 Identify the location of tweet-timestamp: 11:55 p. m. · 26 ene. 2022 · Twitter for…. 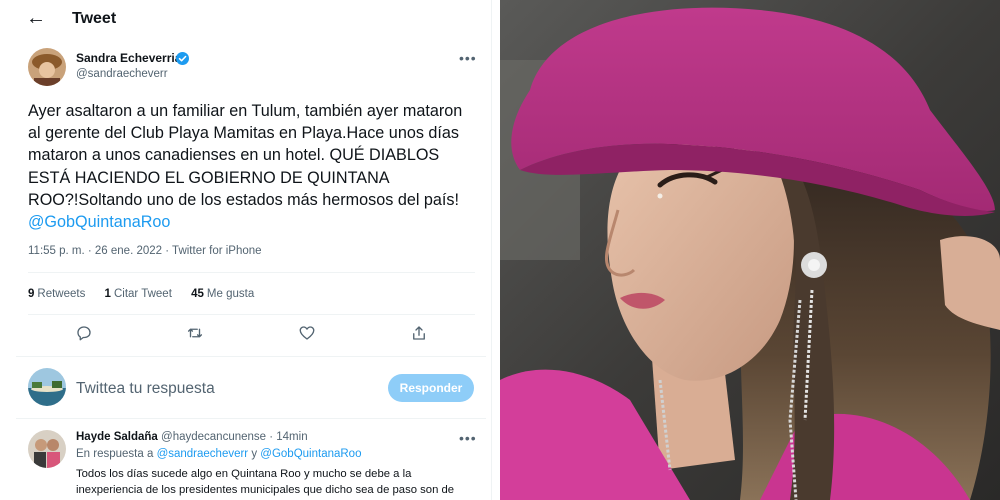
(145, 251).